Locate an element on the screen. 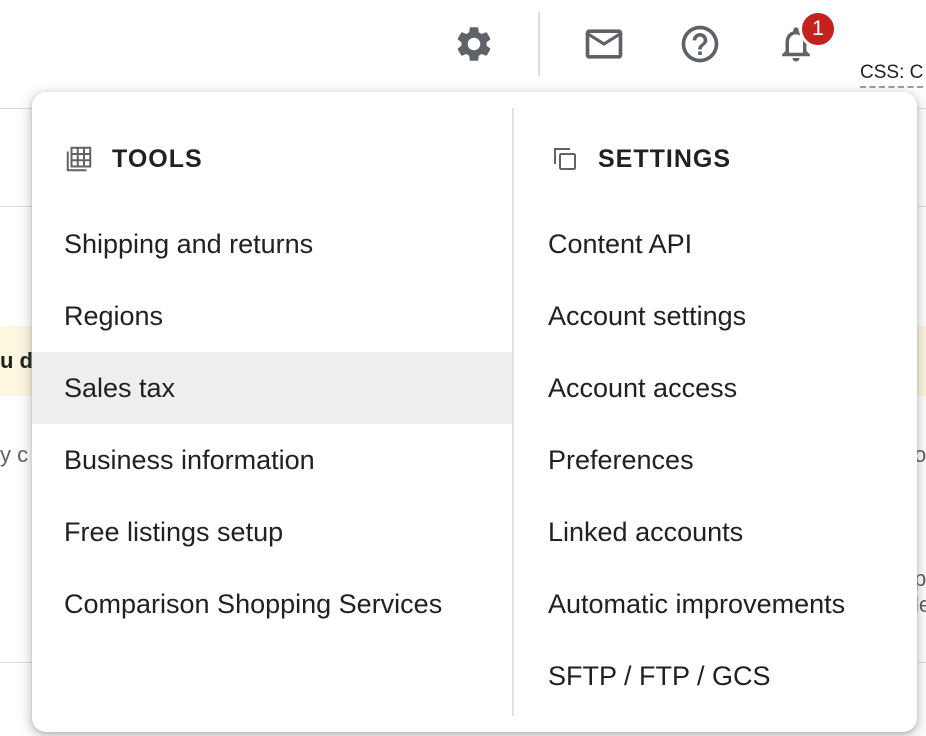 This screenshot has width=926, height=736. settings-menu-item: Automatic improvements is located at coordinates (715, 604).